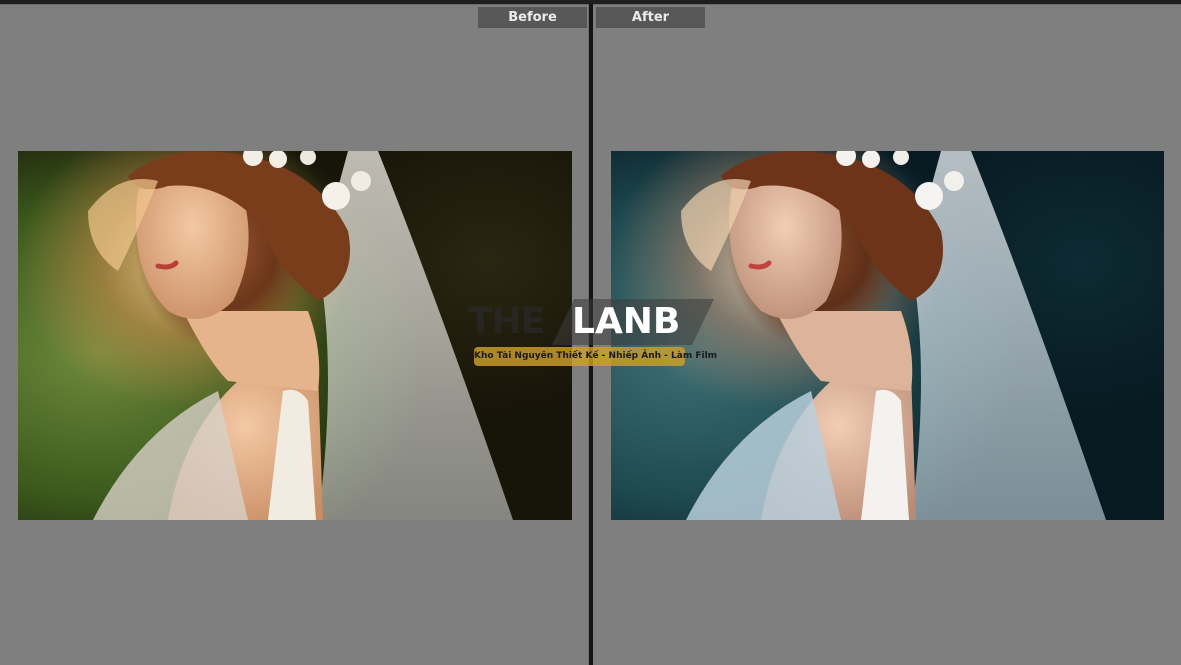  Describe the element at coordinates (650, 17) in the screenshot. I see `after-label: After` at that location.